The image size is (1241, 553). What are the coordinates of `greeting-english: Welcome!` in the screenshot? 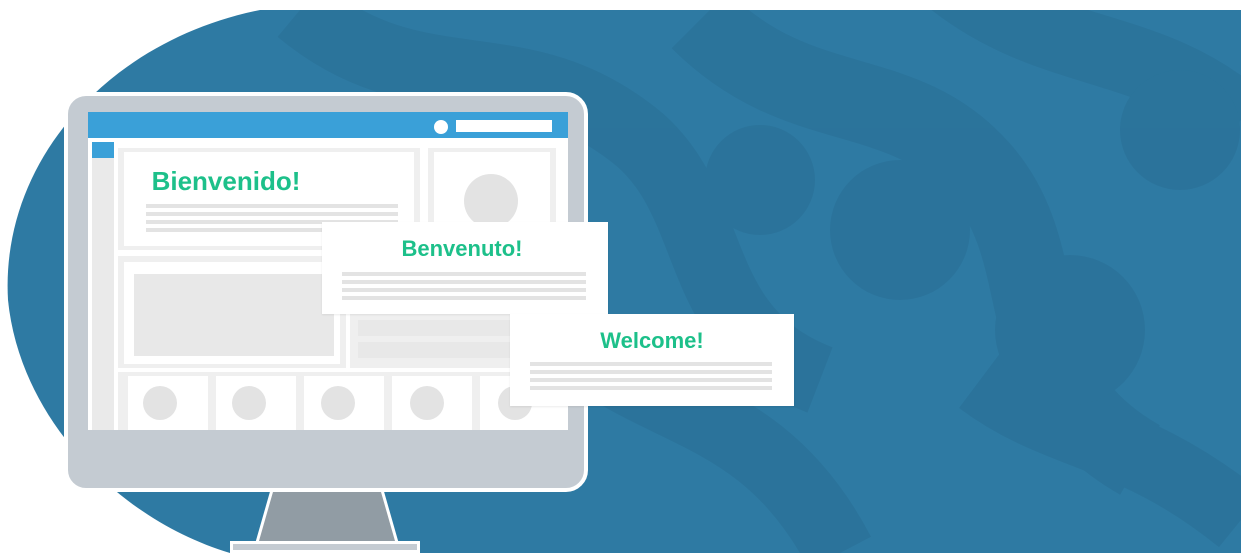 It's located at (652, 340).